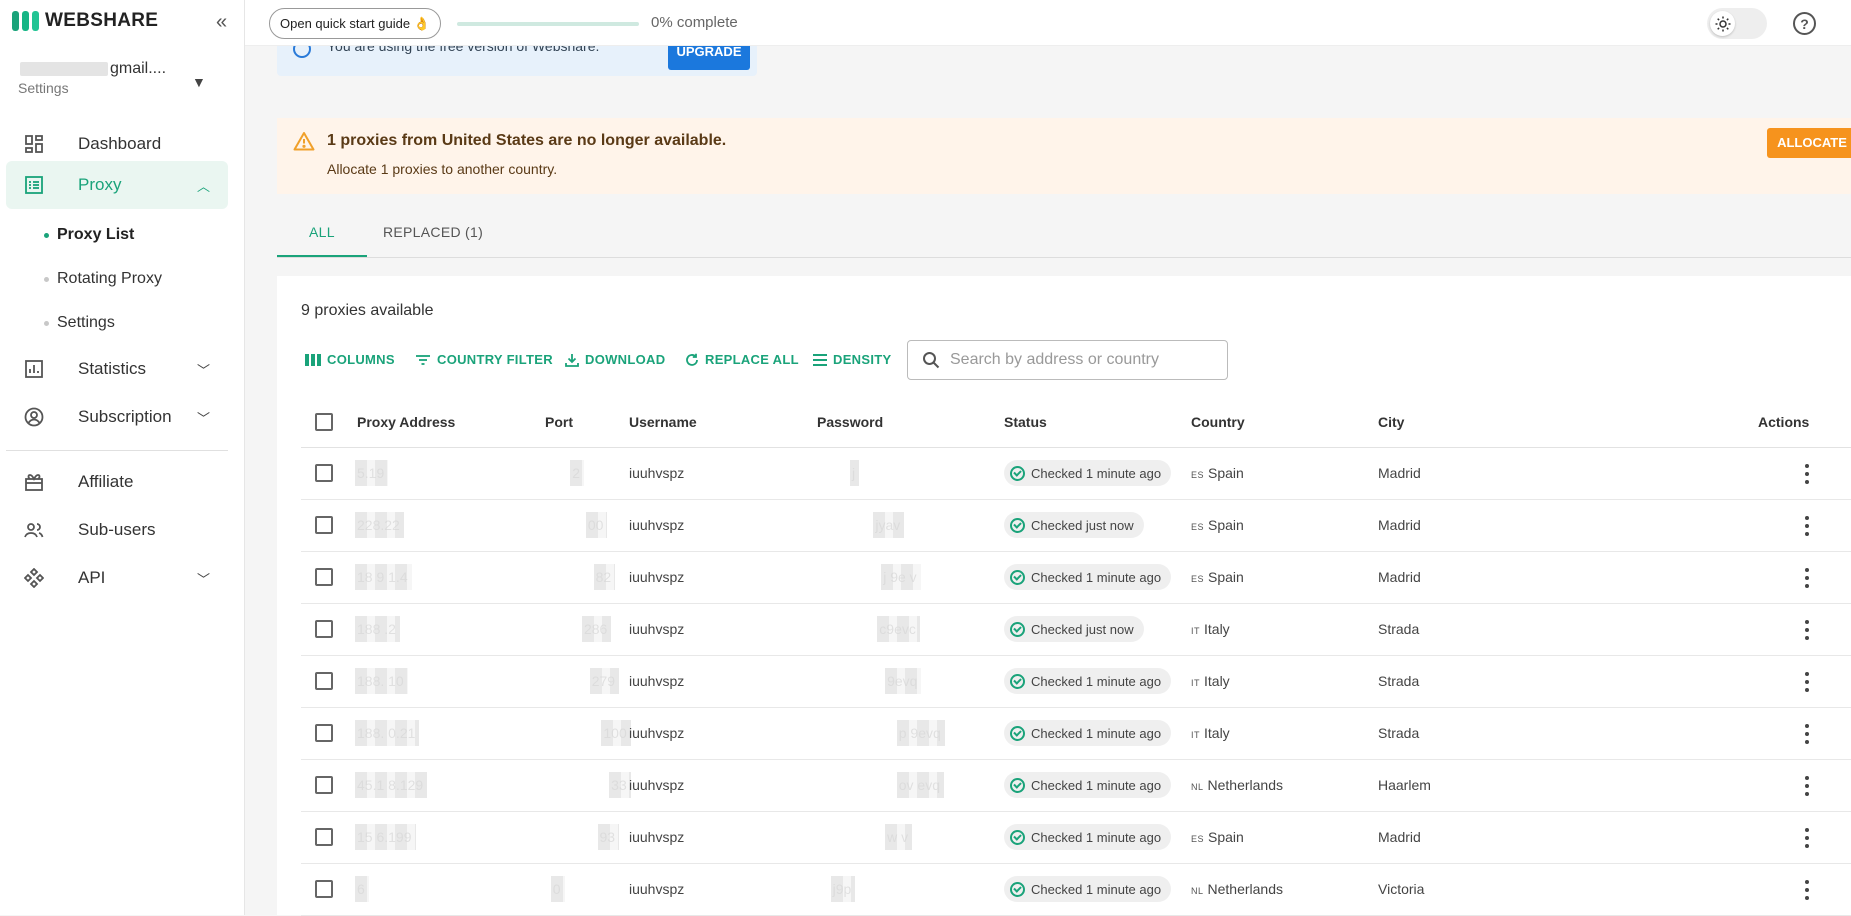  I want to click on sidebar-item-sub-users: Sub-users, so click(117, 530).